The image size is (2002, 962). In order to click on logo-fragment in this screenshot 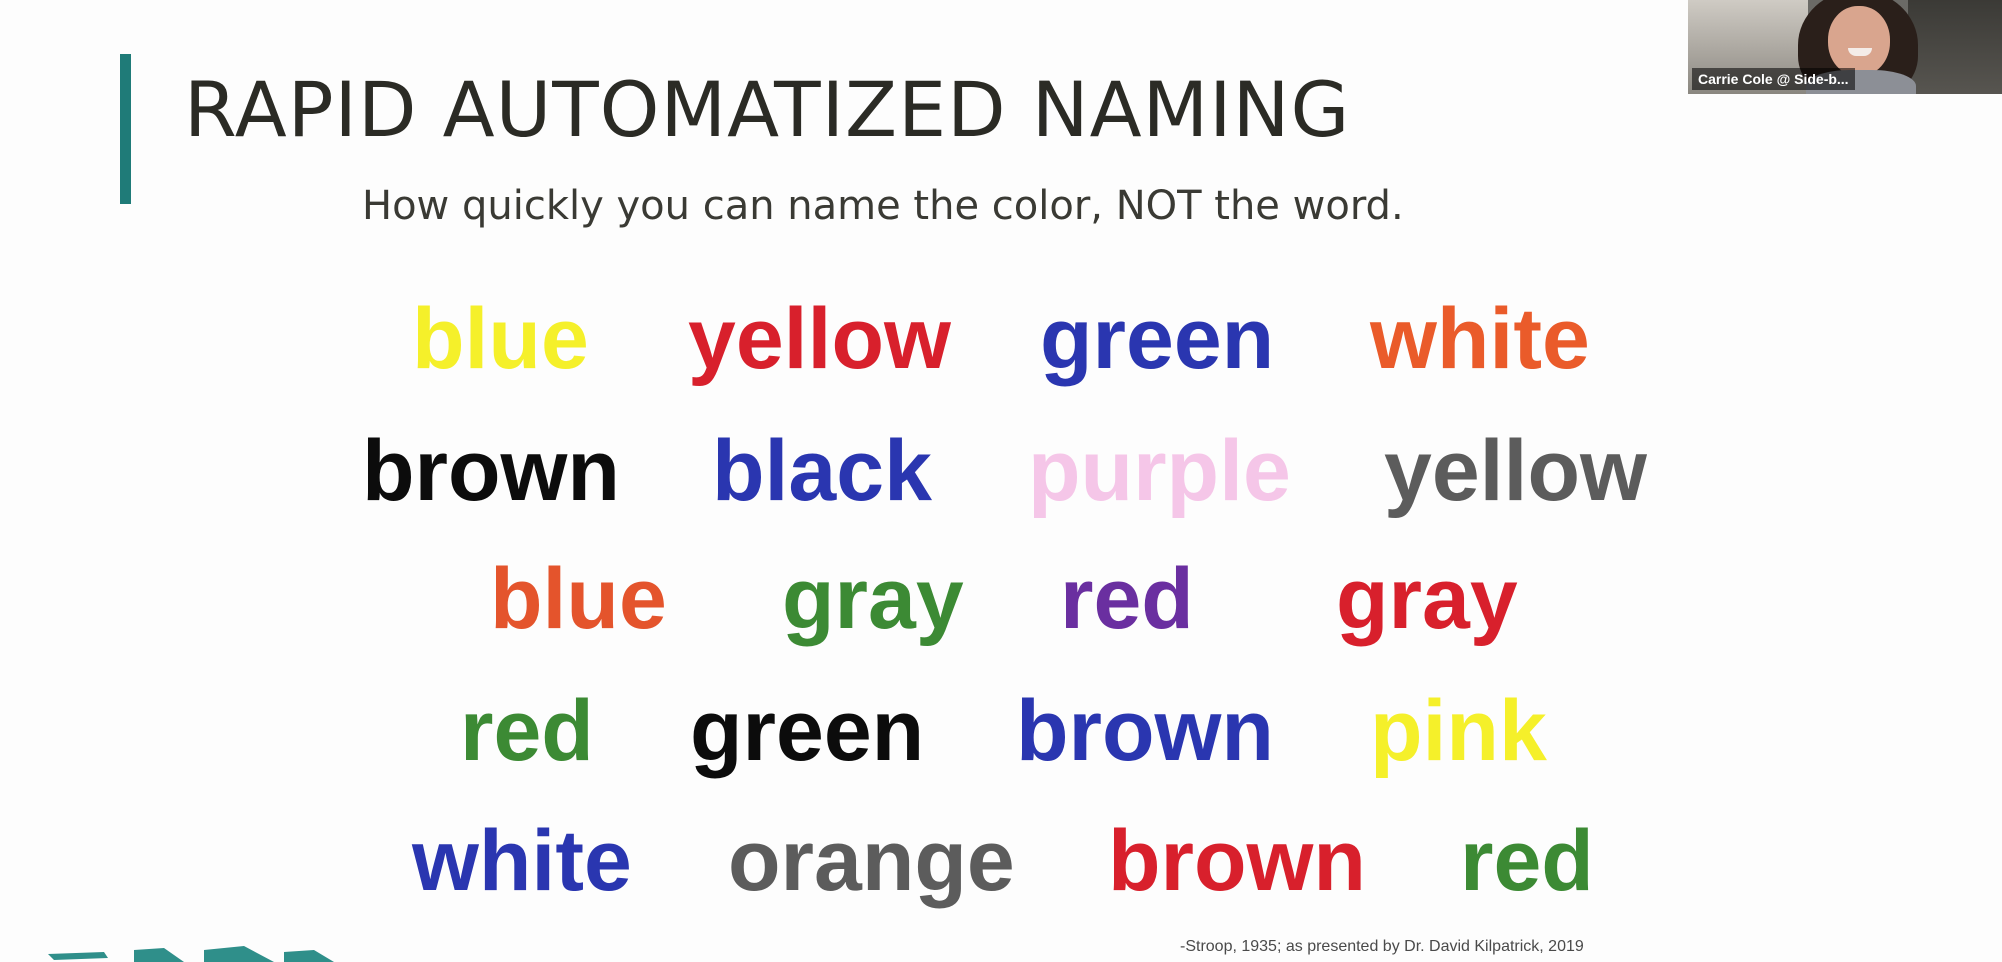, I will do `click(191, 954)`.